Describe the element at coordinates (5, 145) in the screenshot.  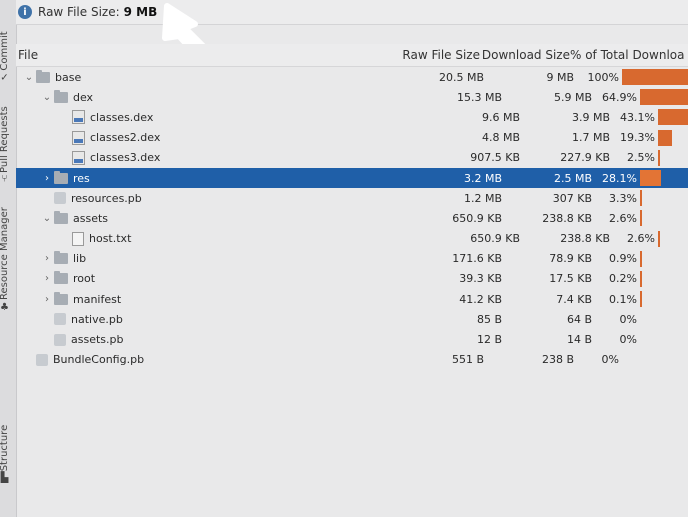
I see `tab-pull-requests: ⑂Pull Requests` at that location.